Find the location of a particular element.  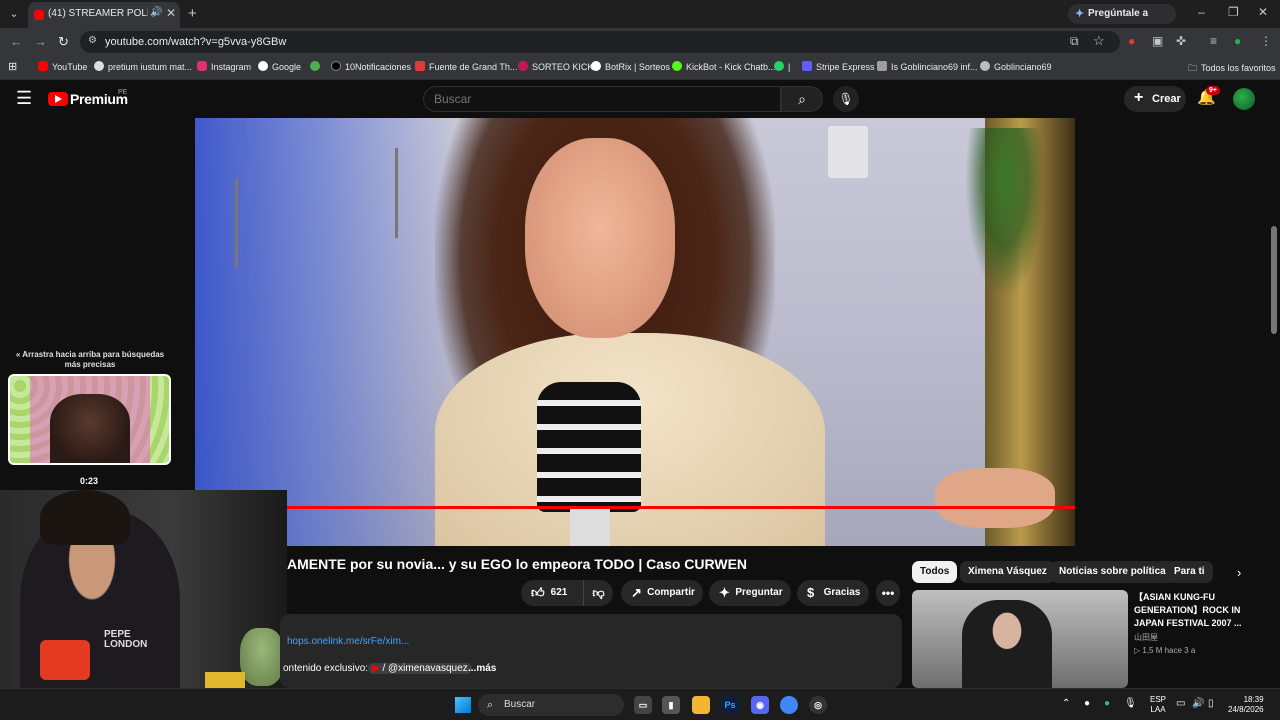

task-view-icon: ▭ is located at coordinates (643, 705).